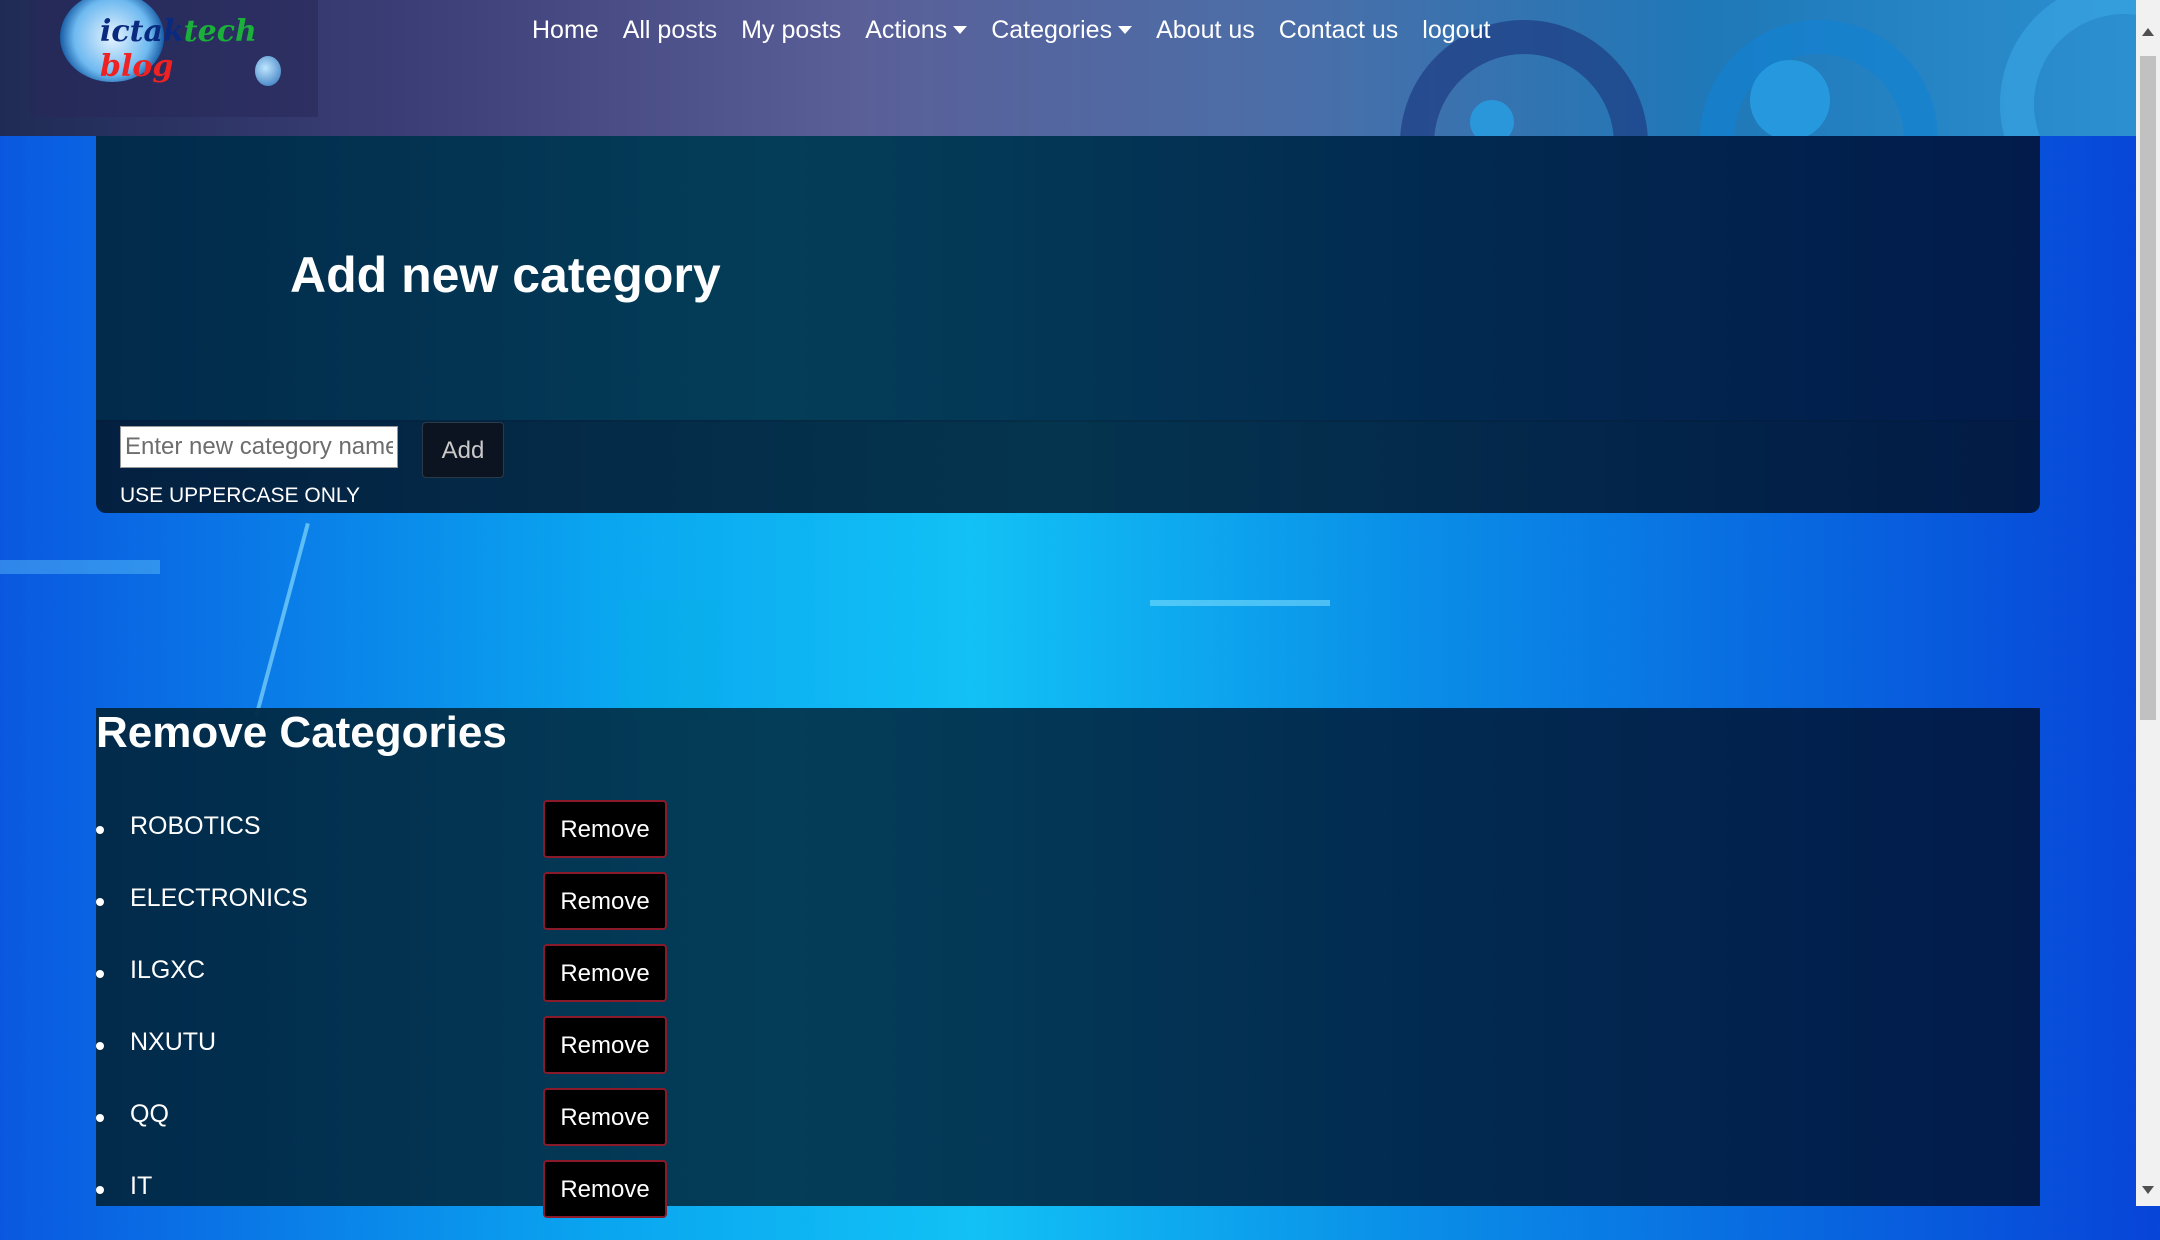 The height and width of the screenshot is (1240, 2160). Describe the element at coordinates (496, 984) in the screenshot. I see `list-item: ILGXC Remove` at that location.